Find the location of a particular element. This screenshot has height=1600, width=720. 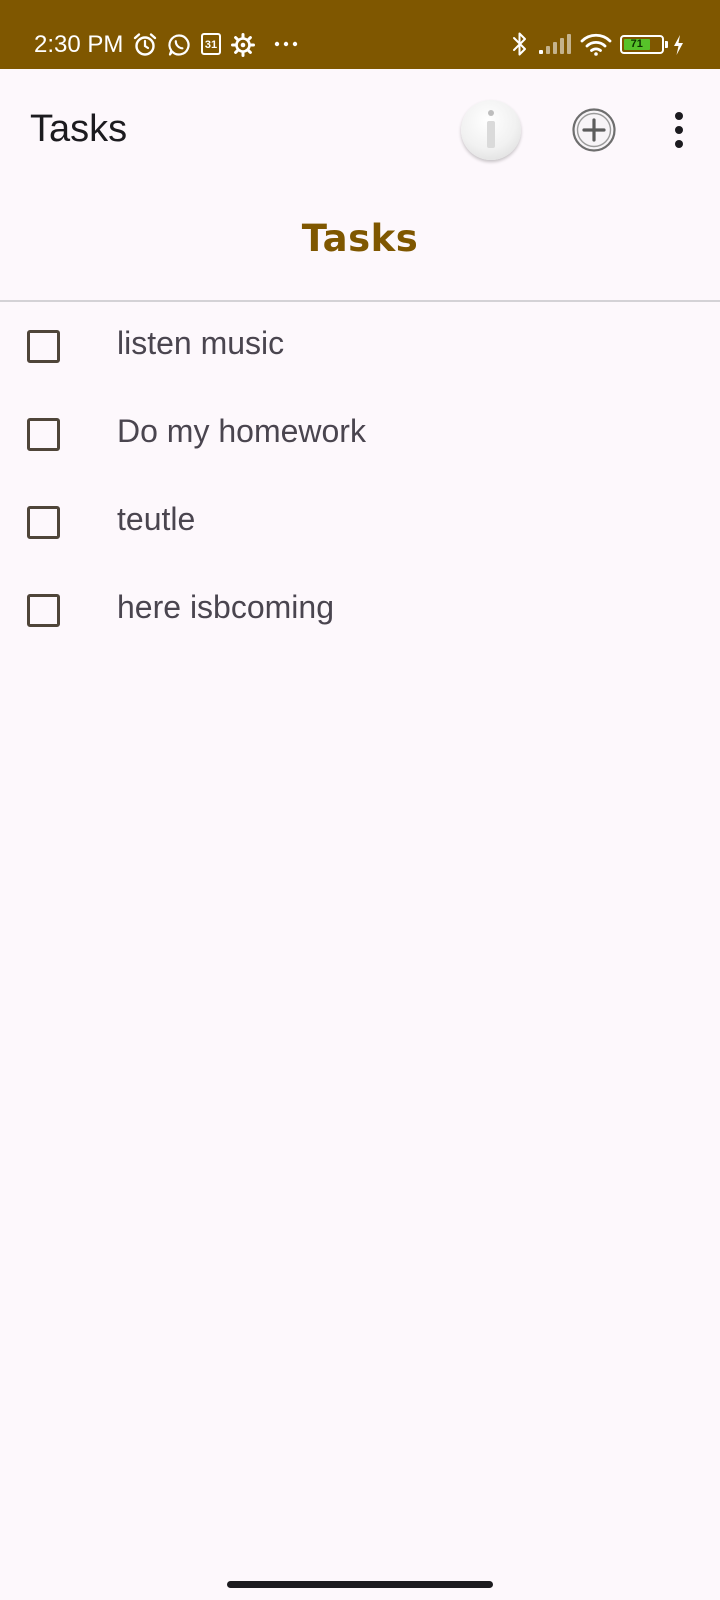

calendar-day: 31 is located at coordinates (211, 45).